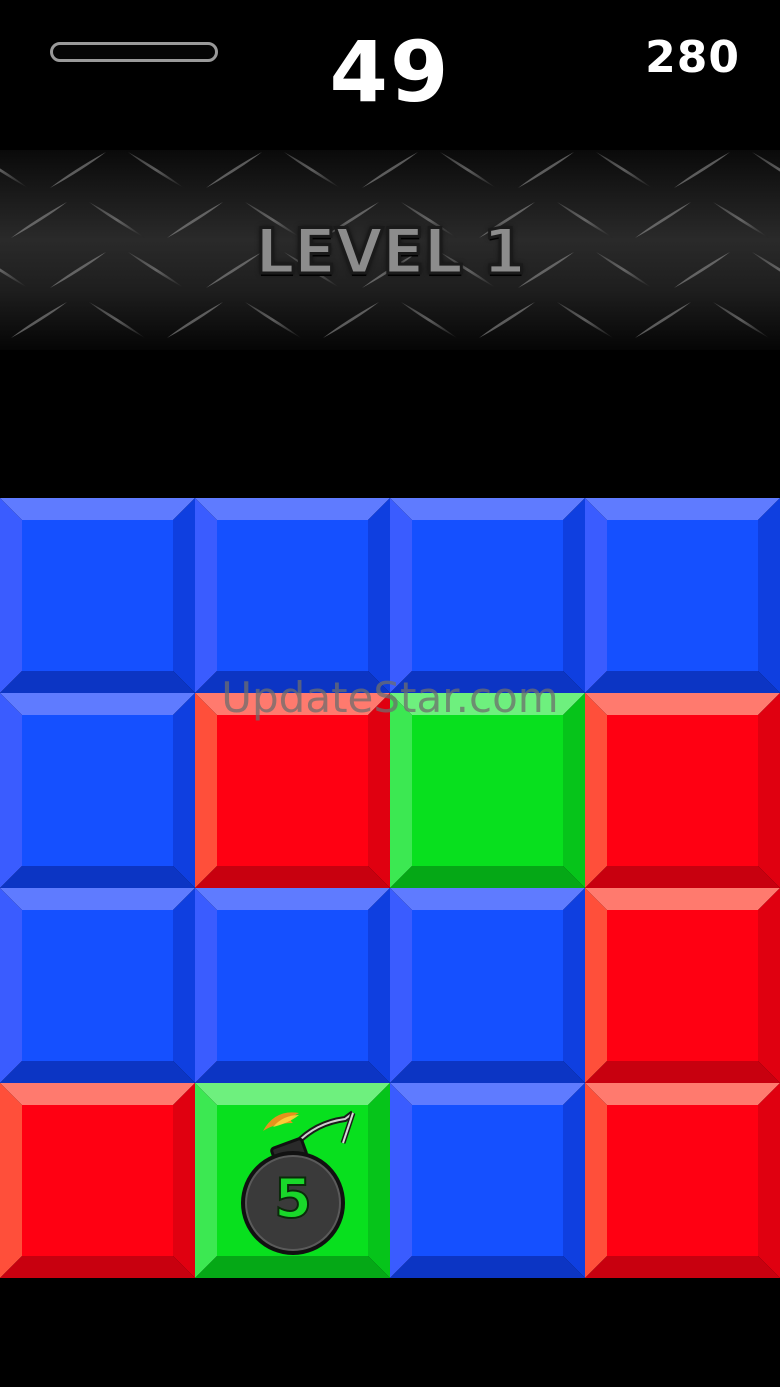  What do you see at coordinates (390, 72) in the screenshot?
I see `timer: 49` at bounding box center [390, 72].